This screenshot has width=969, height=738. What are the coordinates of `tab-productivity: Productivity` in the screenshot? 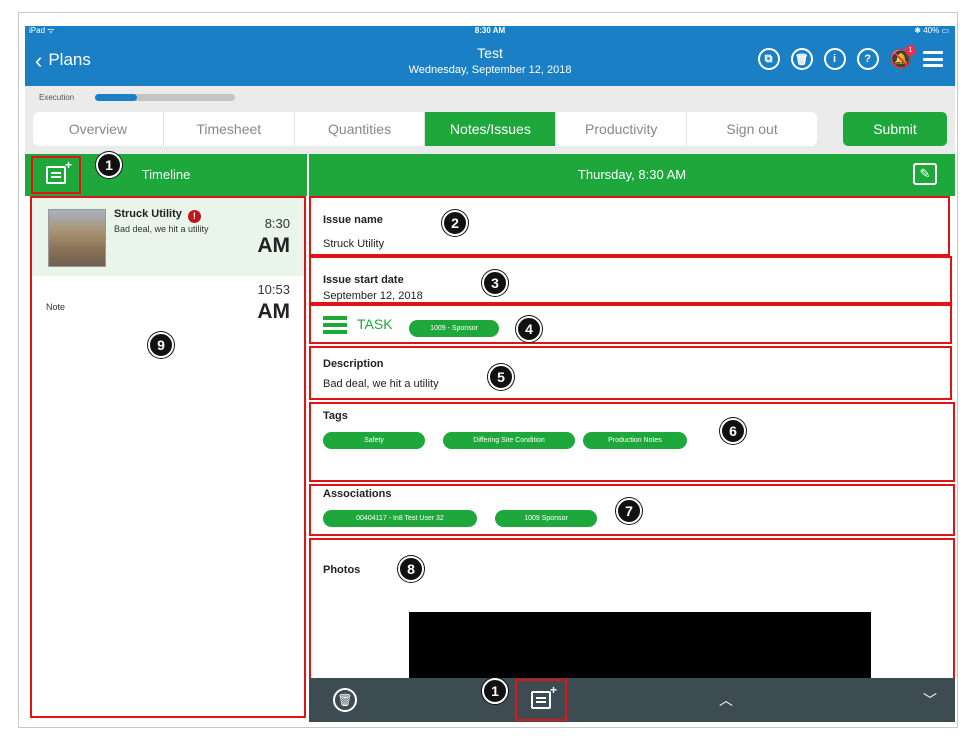 It's located at (622, 129).